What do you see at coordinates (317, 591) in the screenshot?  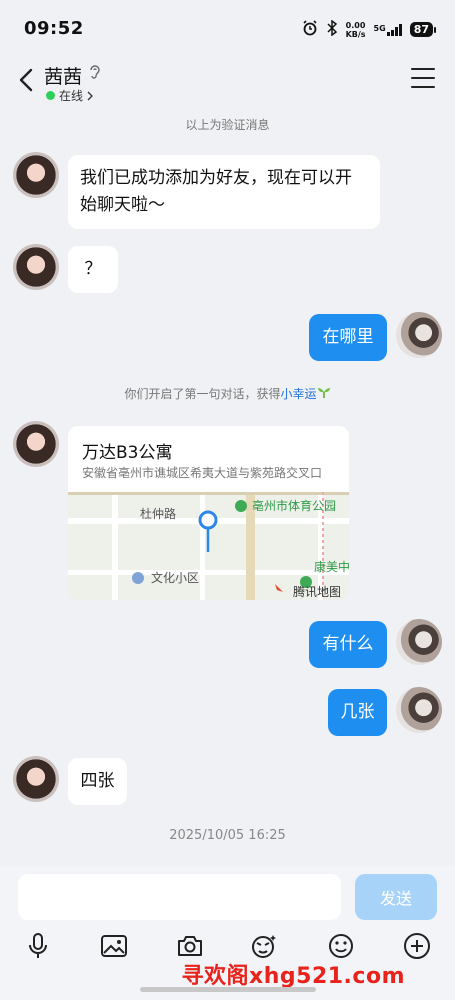 I see `map-label: 腾讯地图` at bounding box center [317, 591].